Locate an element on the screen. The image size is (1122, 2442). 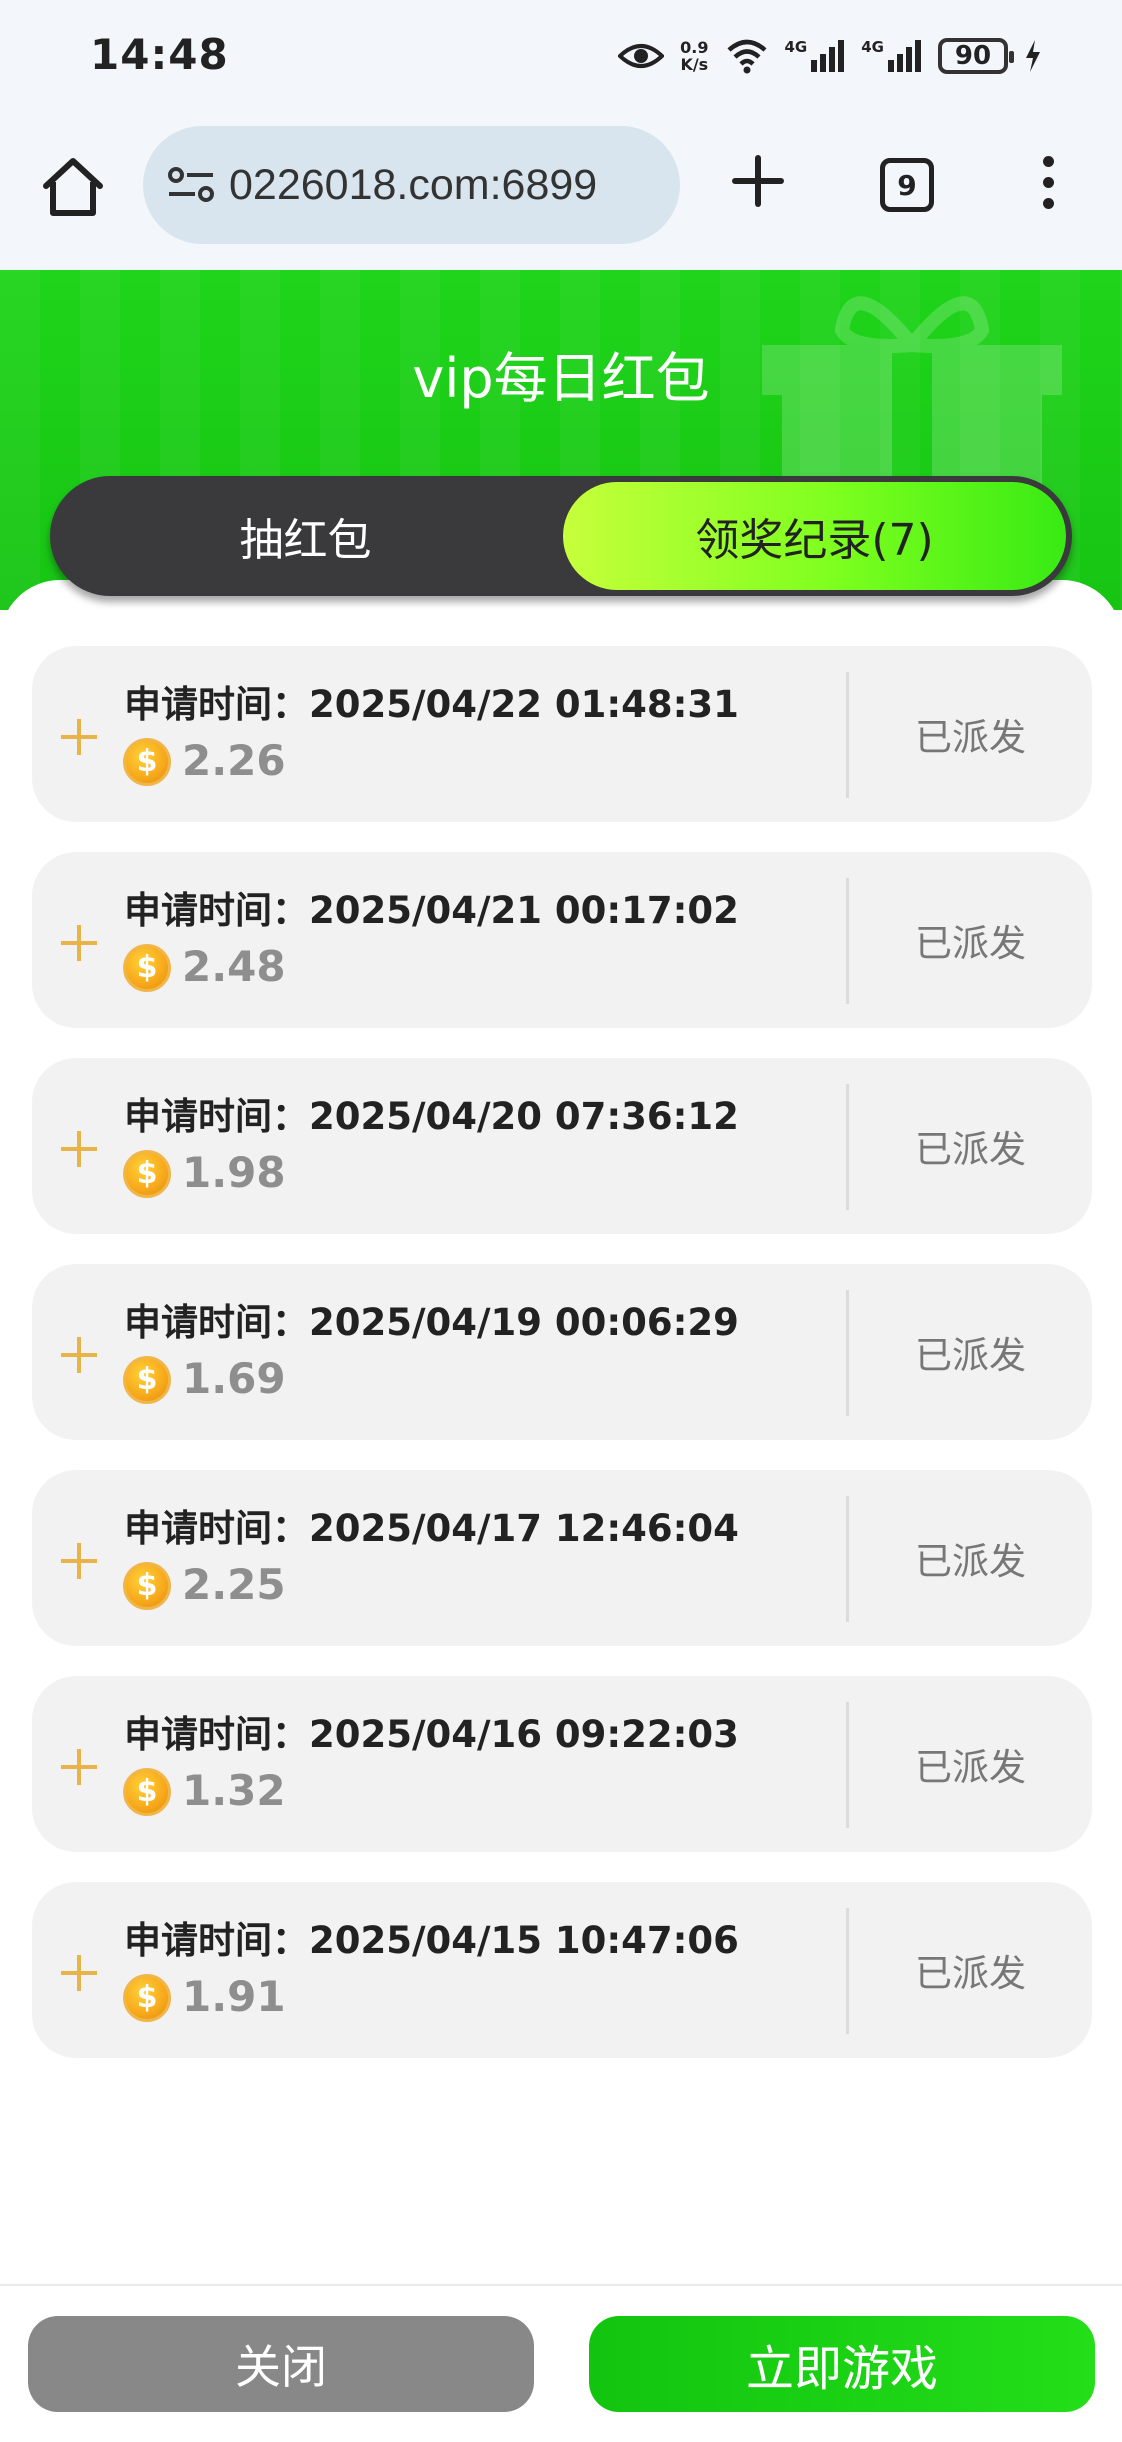
wifi-icon is located at coordinates (747, 56).